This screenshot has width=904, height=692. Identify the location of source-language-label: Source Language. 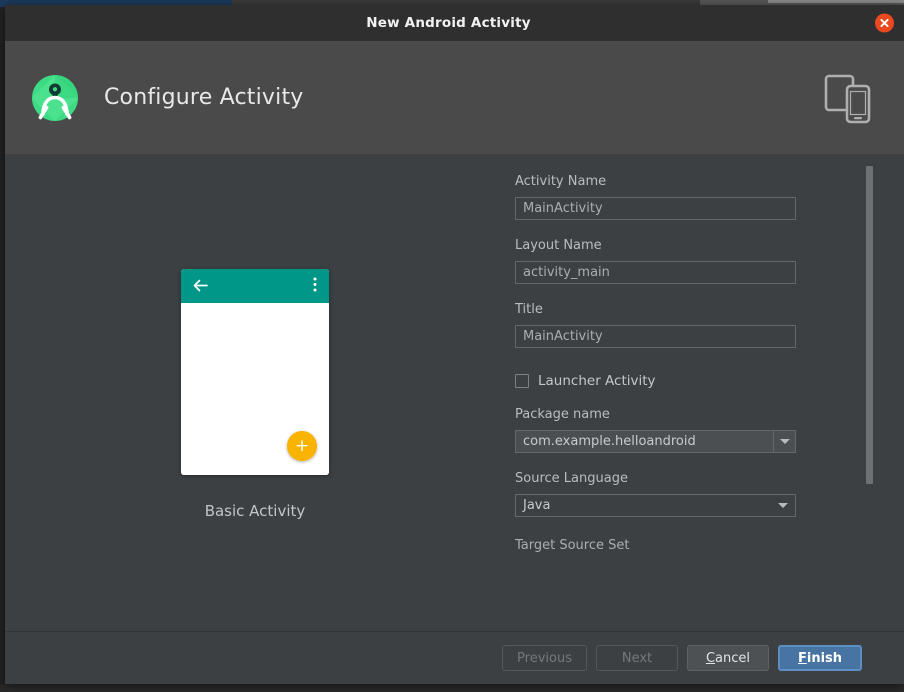
(571, 478).